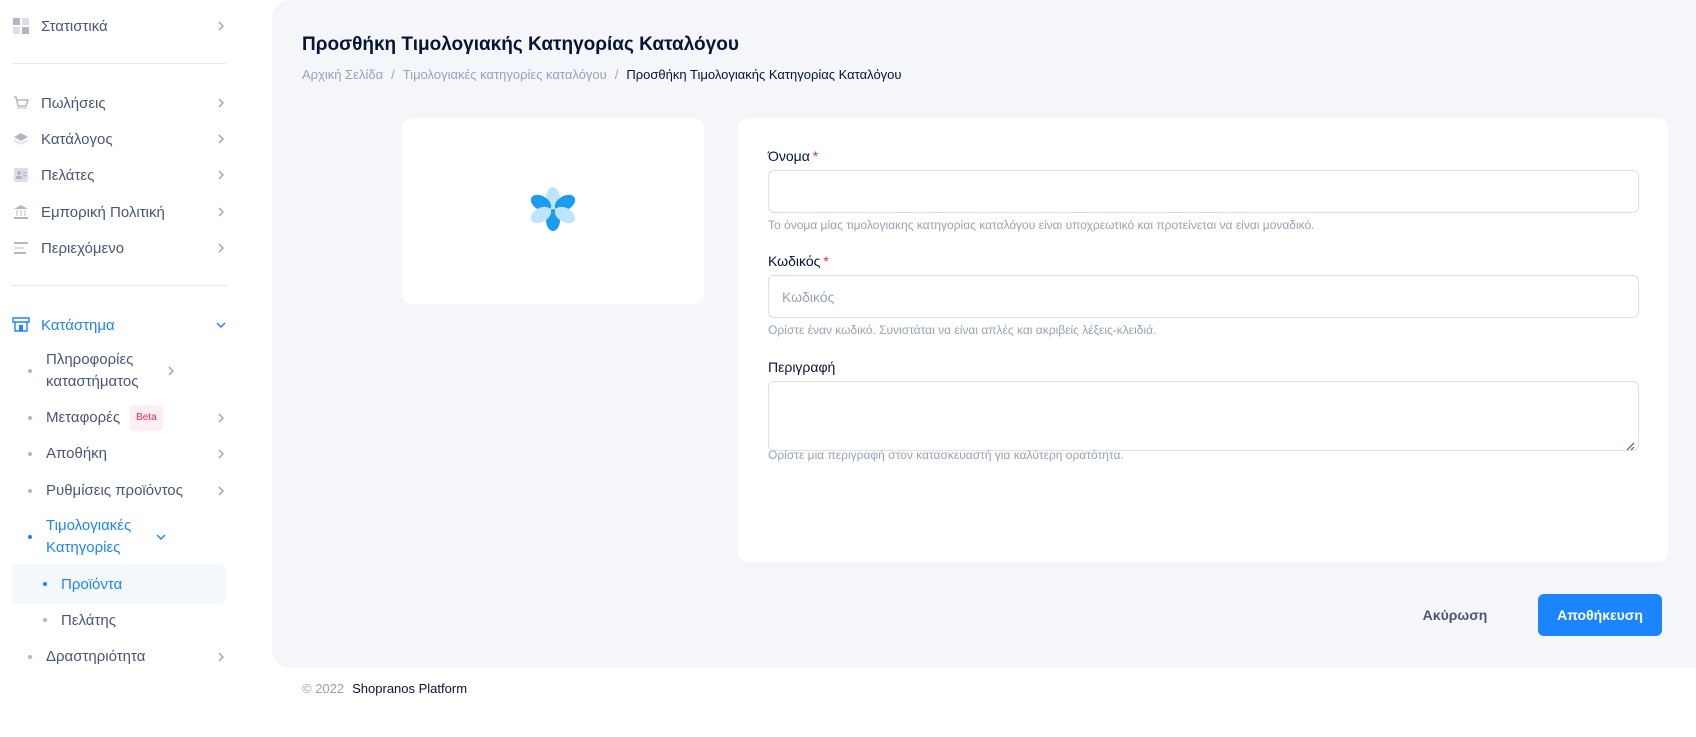 The height and width of the screenshot is (737, 1696). I want to click on flower-logo-icon, so click(553, 211).